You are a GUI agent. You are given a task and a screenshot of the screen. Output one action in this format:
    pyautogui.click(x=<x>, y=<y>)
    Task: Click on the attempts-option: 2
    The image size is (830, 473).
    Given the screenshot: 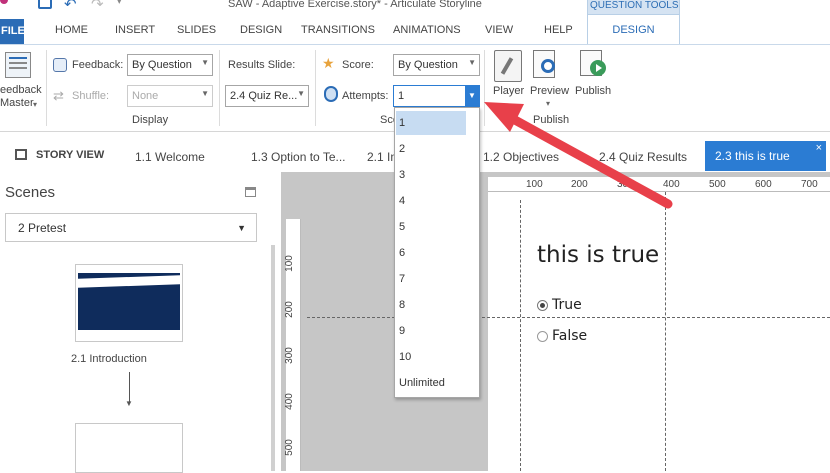 What is the action you would take?
    pyautogui.click(x=431, y=149)
    